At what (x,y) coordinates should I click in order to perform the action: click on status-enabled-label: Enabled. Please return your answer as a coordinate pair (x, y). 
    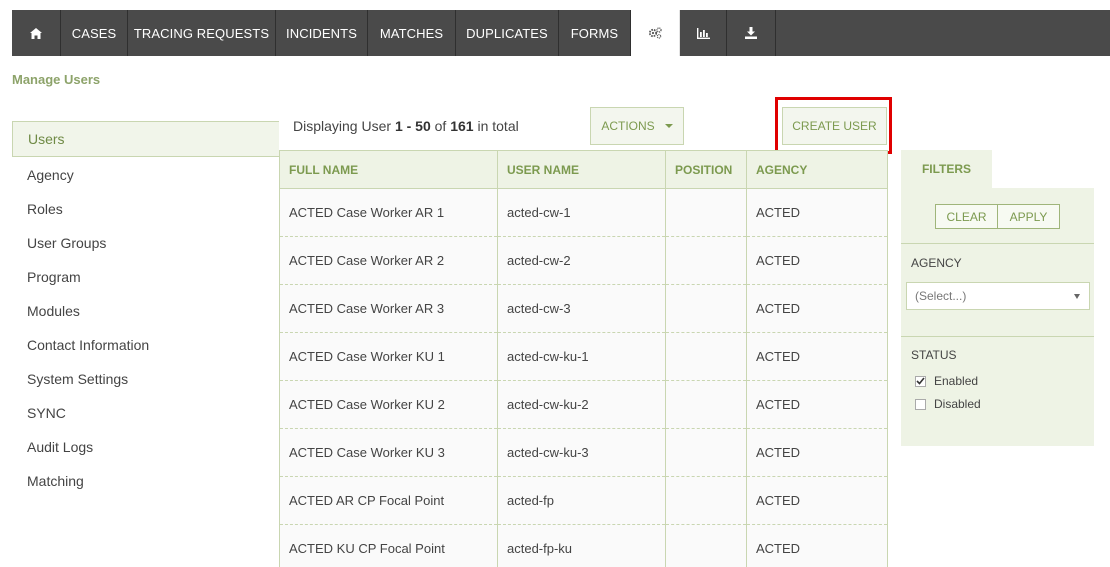
    Looking at the image, I should click on (956, 381).